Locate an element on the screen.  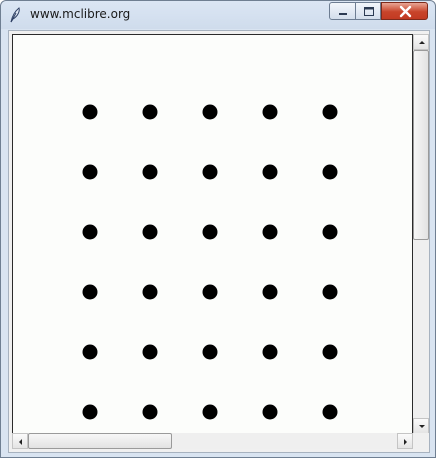
arrow-up-icon is located at coordinates (422, 42).